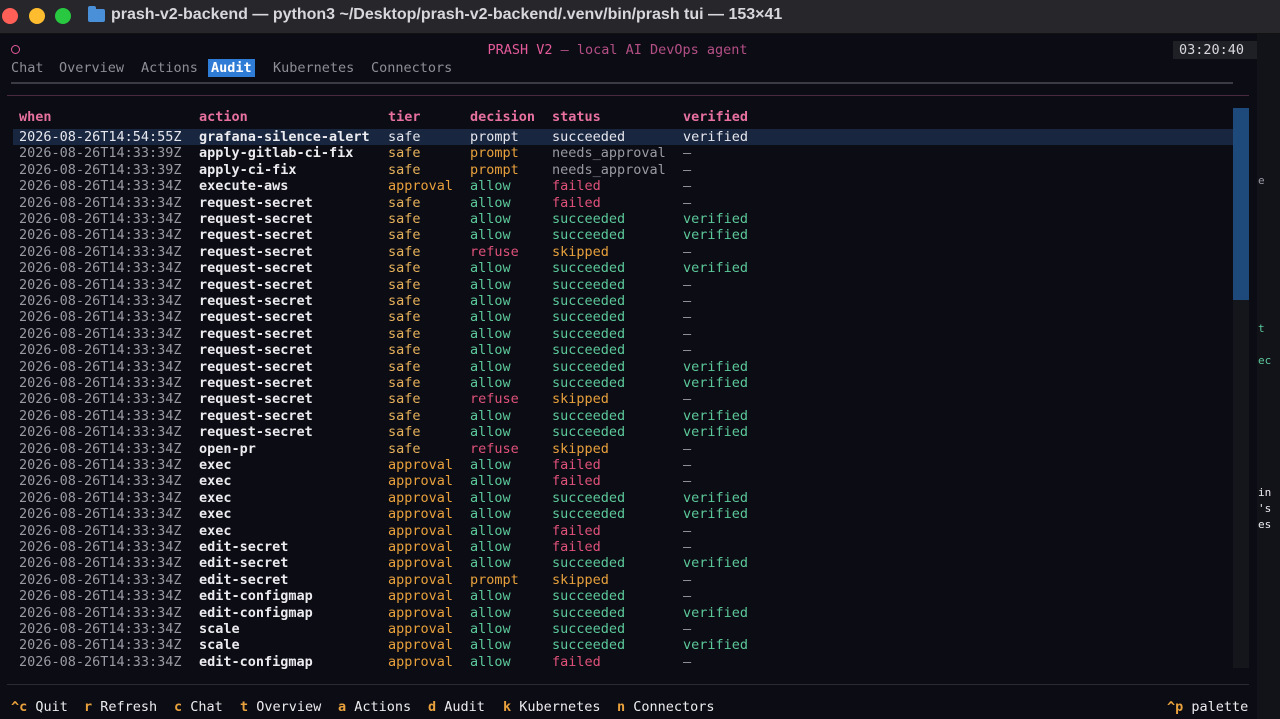 The width and height of the screenshot is (1280, 719). Describe the element at coordinates (456, 707) in the screenshot. I see `footer-hint-audit: d Audit` at that location.